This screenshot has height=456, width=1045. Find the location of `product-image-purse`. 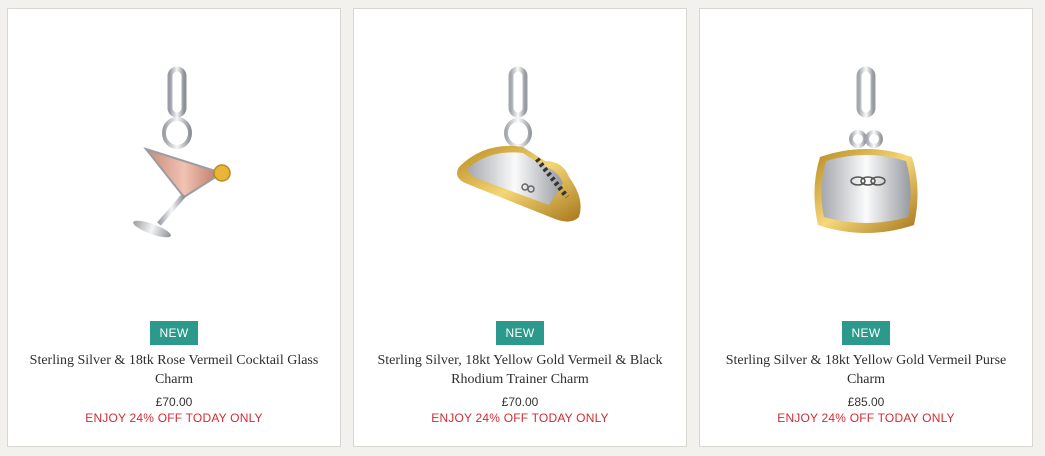

product-image-purse is located at coordinates (866, 154).